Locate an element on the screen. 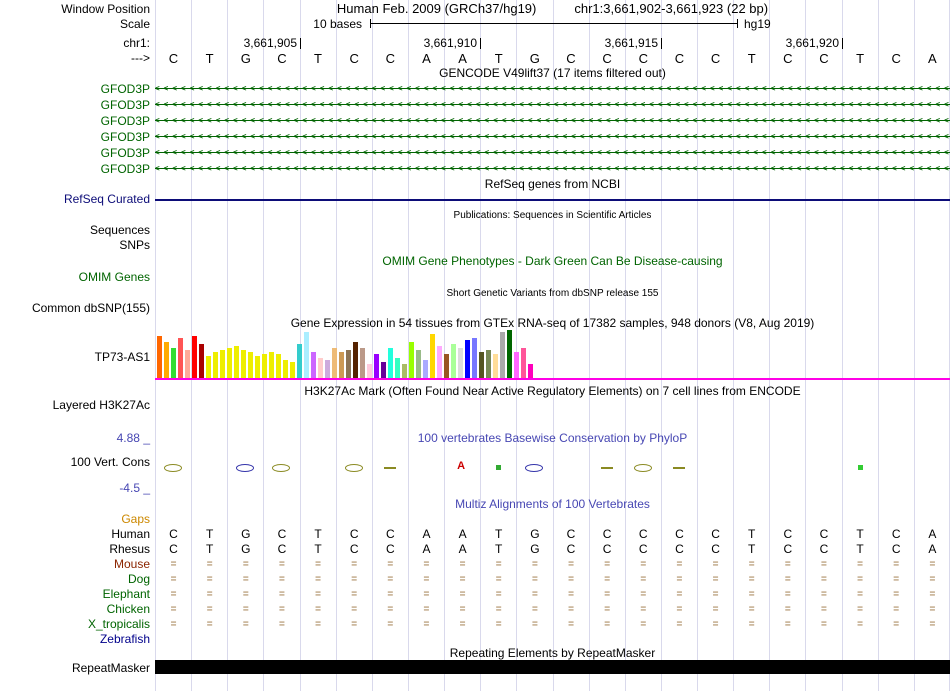  repeatmasker-label: RepeatMasker is located at coordinates (75, 668).